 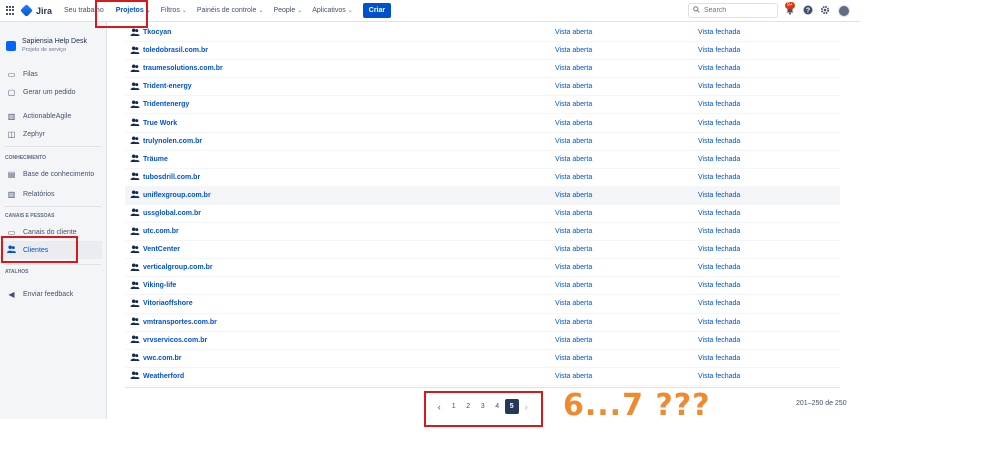 What do you see at coordinates (340, 32) in the screenshot?
I see `customer-name-link: Tkocyan` at bounding box center [340, 32].